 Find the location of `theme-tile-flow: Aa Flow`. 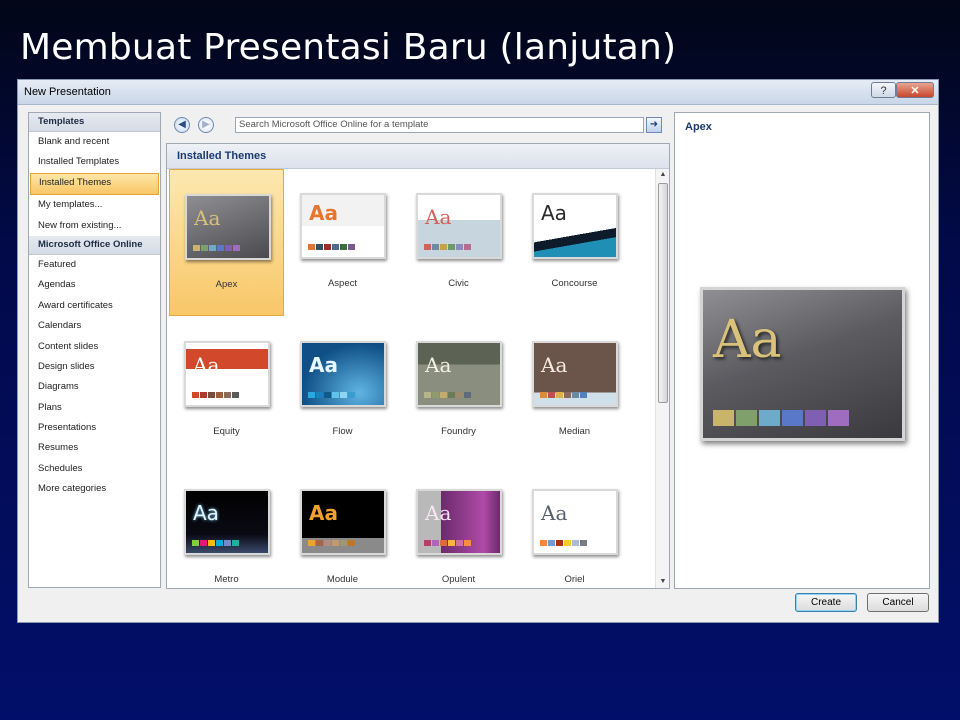

theme-tile-flow: Aa Flow is located at coordinates (342, 390).